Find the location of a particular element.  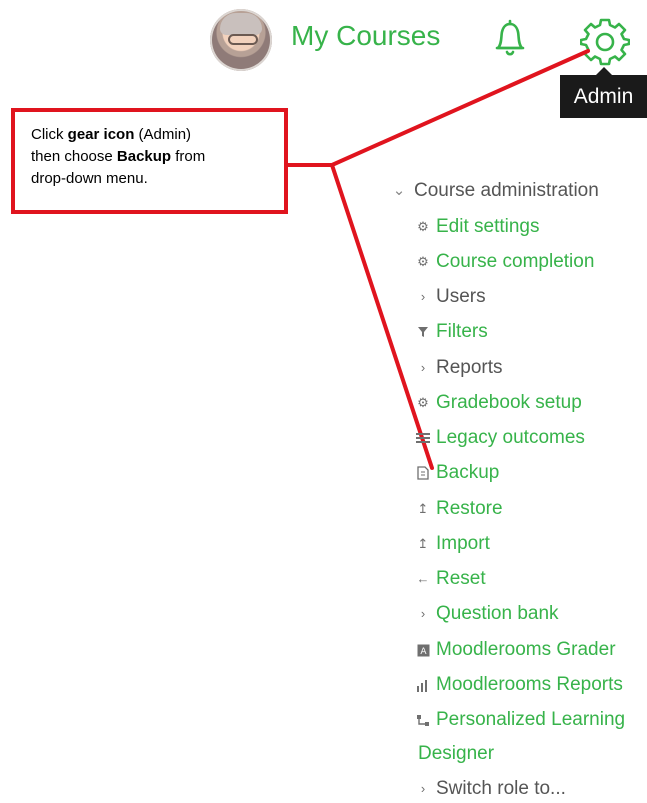

grader-icon: A is located at coordinates (423, 650).